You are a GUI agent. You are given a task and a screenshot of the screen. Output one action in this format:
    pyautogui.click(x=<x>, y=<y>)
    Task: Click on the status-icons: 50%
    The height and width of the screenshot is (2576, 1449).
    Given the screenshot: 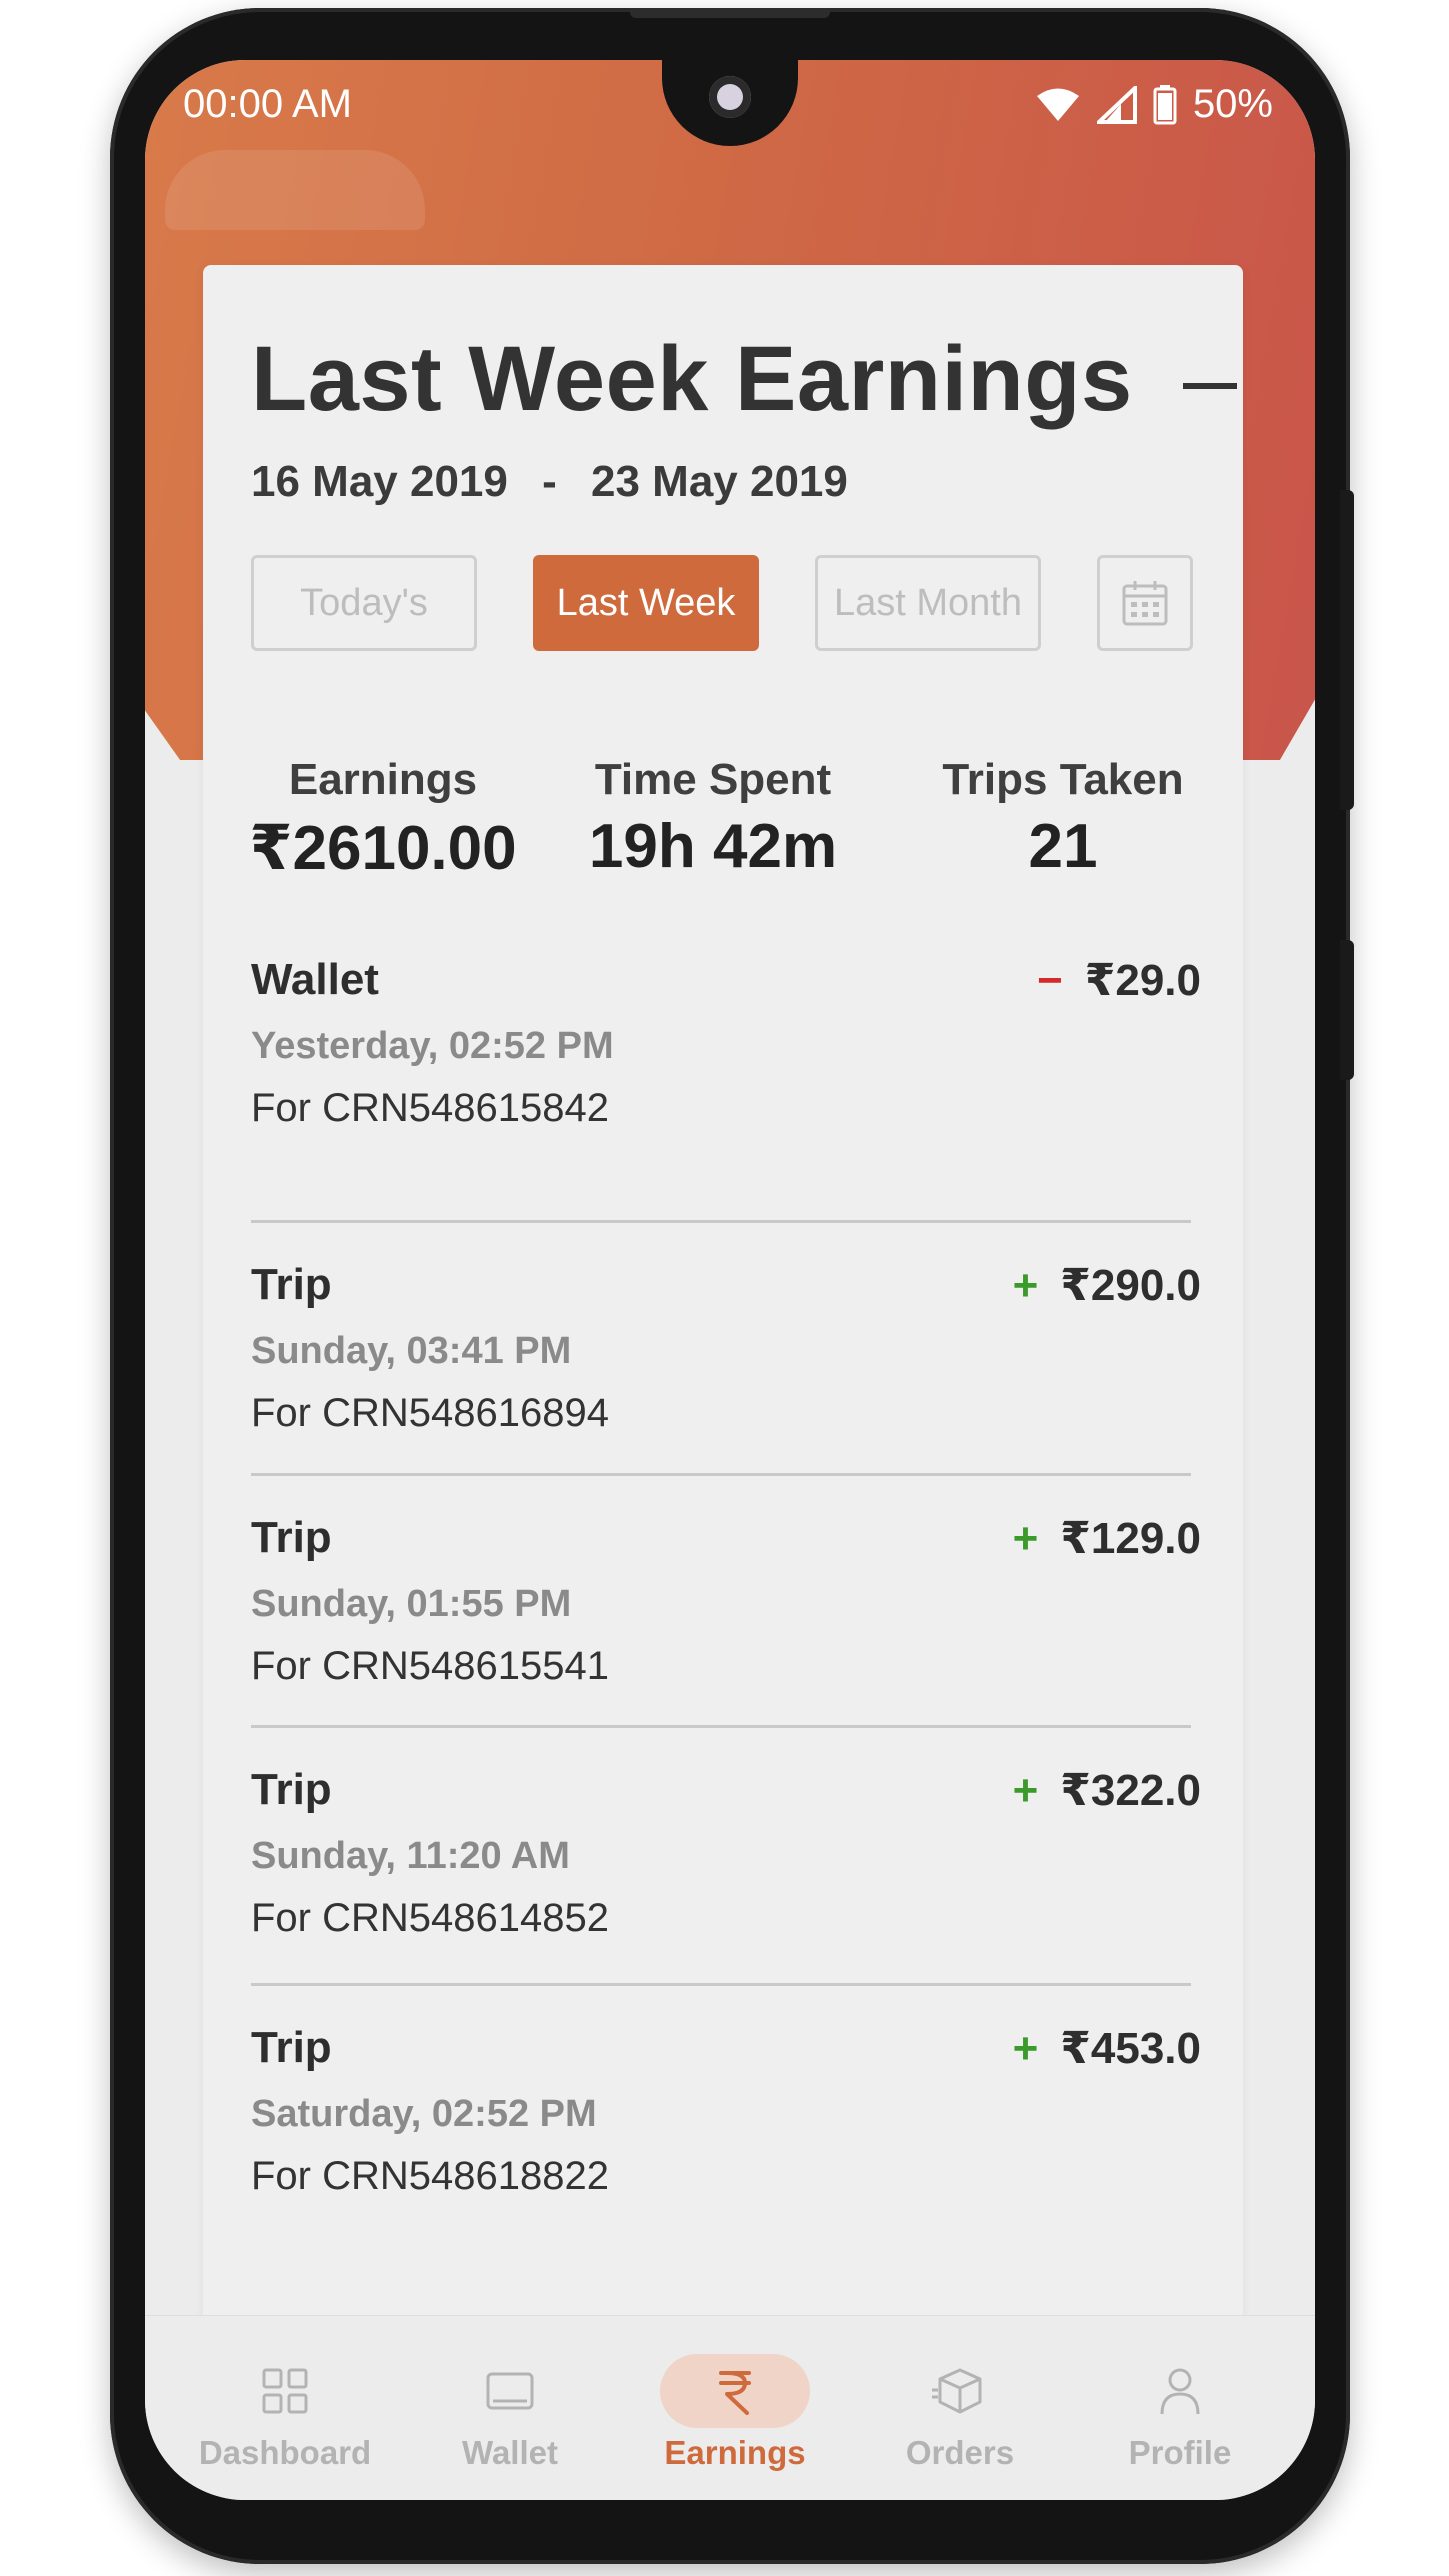 What is the action you would take?
    pyautogui.click(x=1154, y=104)
    